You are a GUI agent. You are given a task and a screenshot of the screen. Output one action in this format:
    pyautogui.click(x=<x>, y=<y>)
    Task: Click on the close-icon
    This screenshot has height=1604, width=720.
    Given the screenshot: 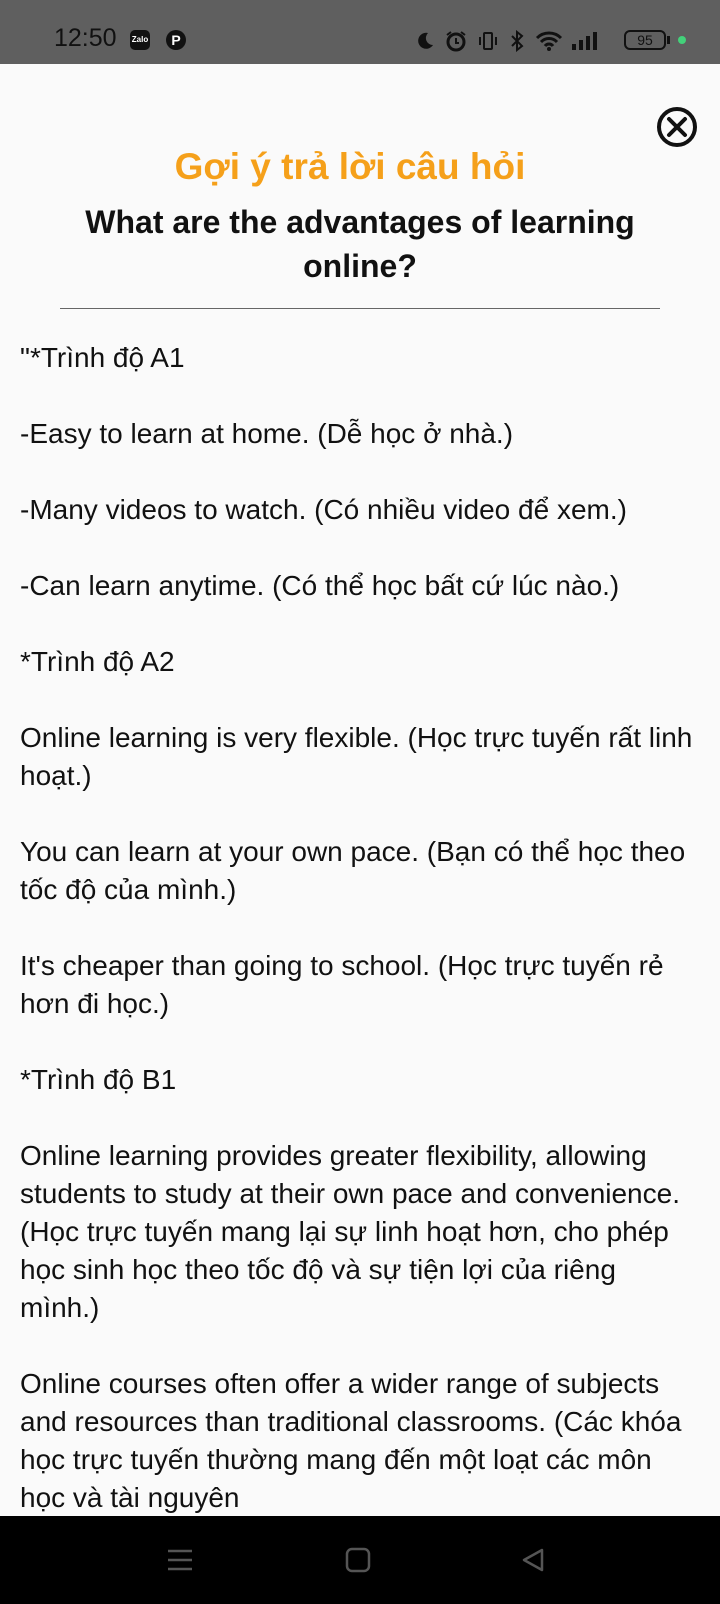 What is the action you would take?
    pyautogui.click(x=677, y=127)
    